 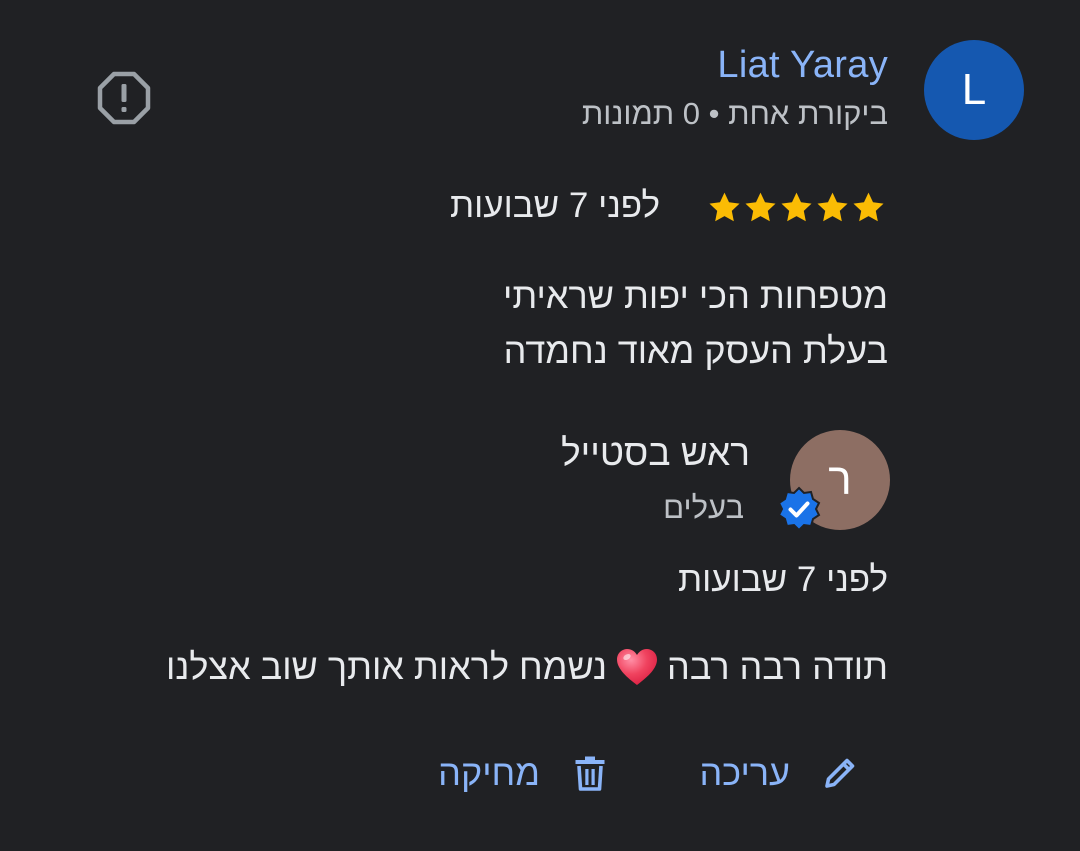 I want to click on reply-text: תודה רבה רבה נשמח לראות אותך שוב אצלנו, so click(x=527, y=667).